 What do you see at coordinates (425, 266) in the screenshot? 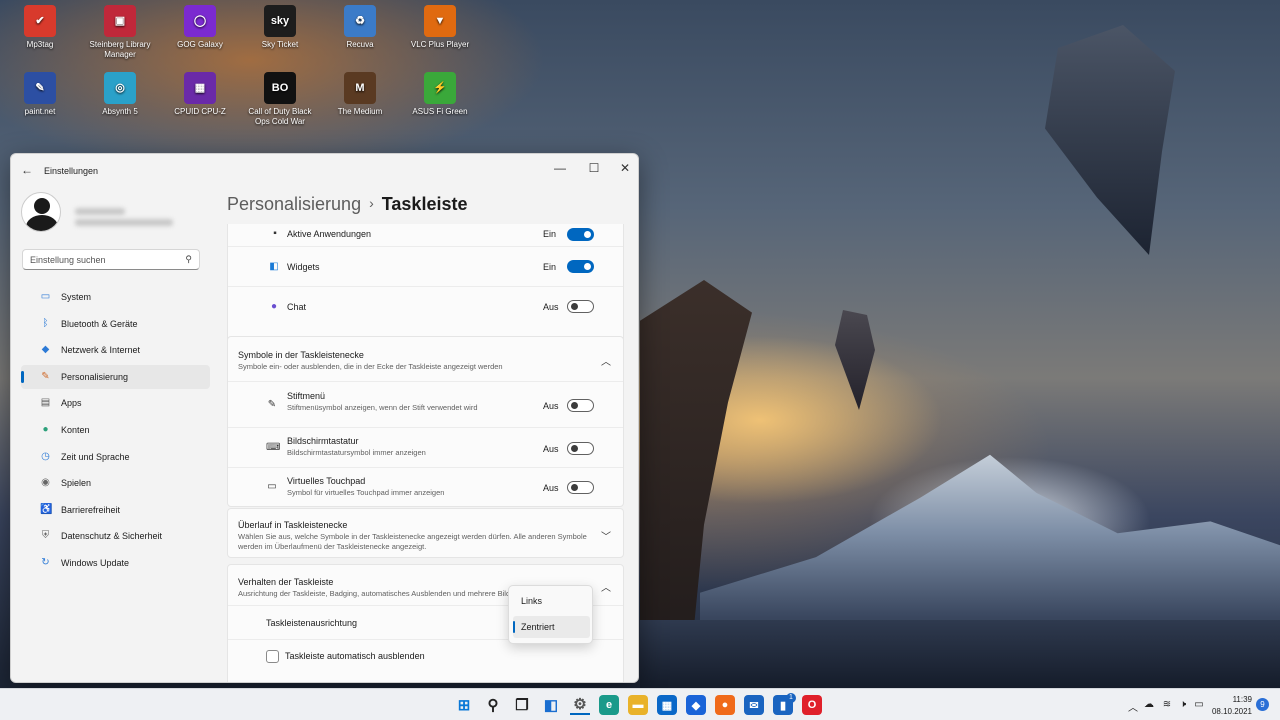
I see `setting-row-widgets: ◧ Widgets Ein` at bounding box center [425, 266].